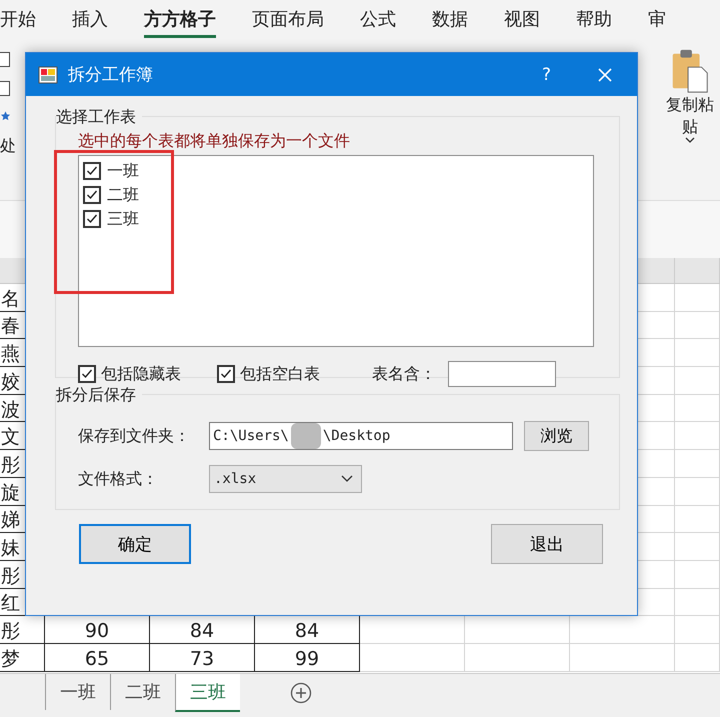 The width and height of the screenshot is (720, 717). What do you see at coordinates (522, 20) in the screenshot?
I see `ribbon-tab: 视图` at bounding box center [522, 20].